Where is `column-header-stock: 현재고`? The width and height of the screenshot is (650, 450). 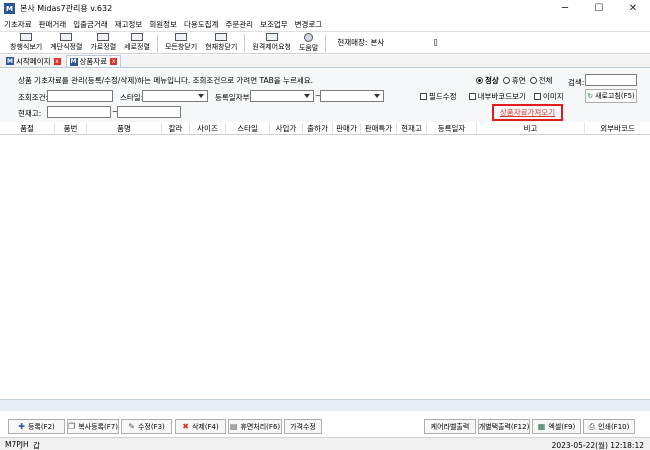 column-header-stock: 현재고 is located at coordinates (412, 128).